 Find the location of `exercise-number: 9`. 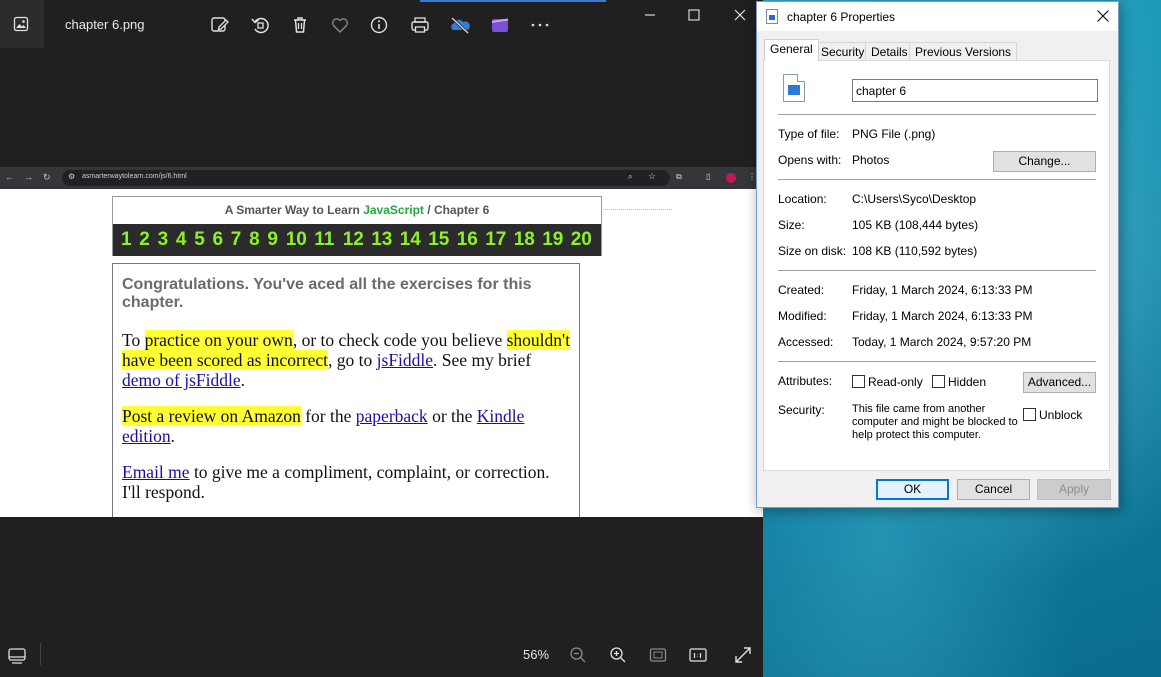

exercise-number: 9 is located at coordinates (272, 239).